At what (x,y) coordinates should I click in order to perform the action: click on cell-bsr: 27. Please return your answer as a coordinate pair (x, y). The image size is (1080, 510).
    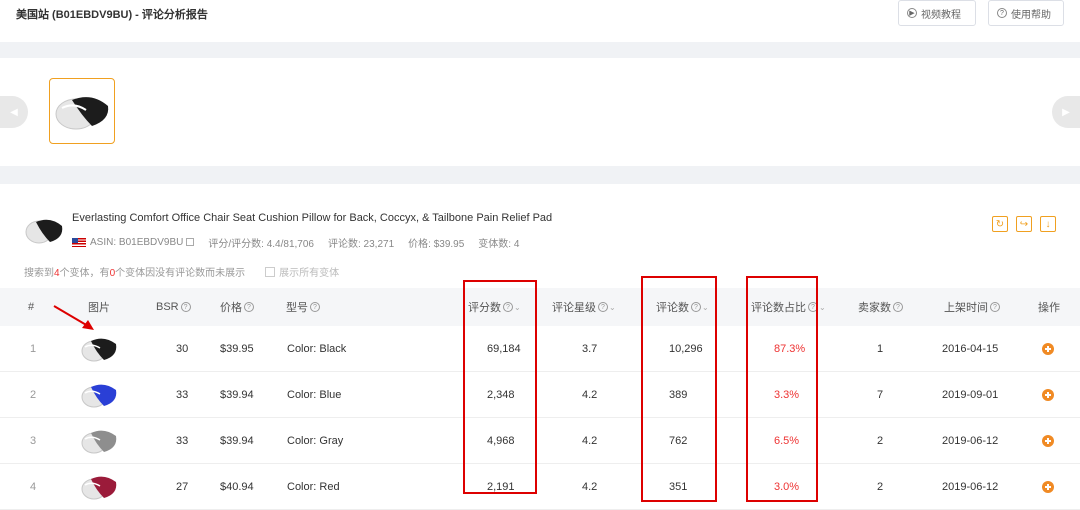
    Looking at the image, I should click on (182, 487).